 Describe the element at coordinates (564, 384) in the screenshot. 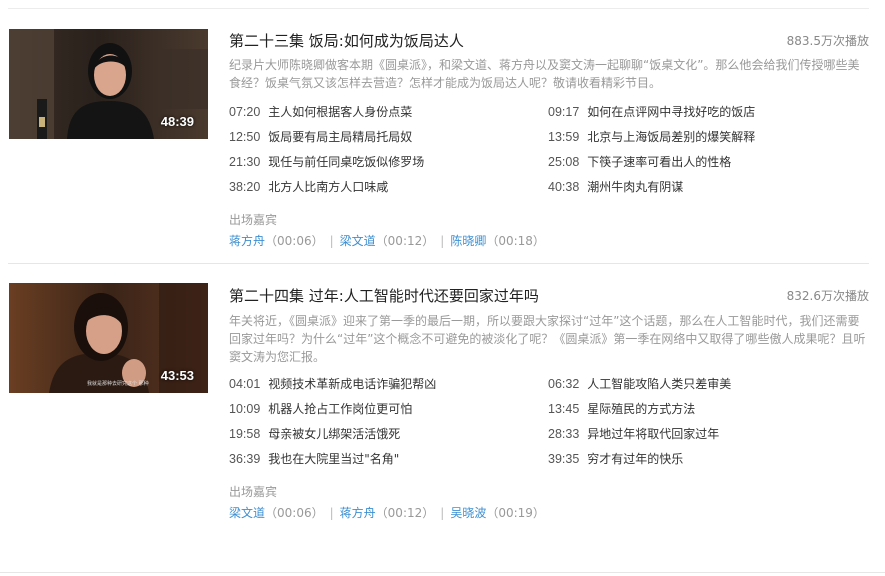

I see `chapter-time: 06:32` at that location.